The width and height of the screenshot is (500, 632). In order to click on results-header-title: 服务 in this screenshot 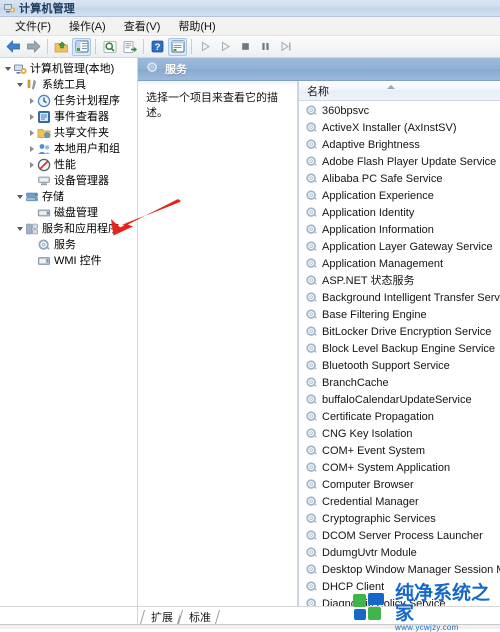, I will do `click(176, 70)`.